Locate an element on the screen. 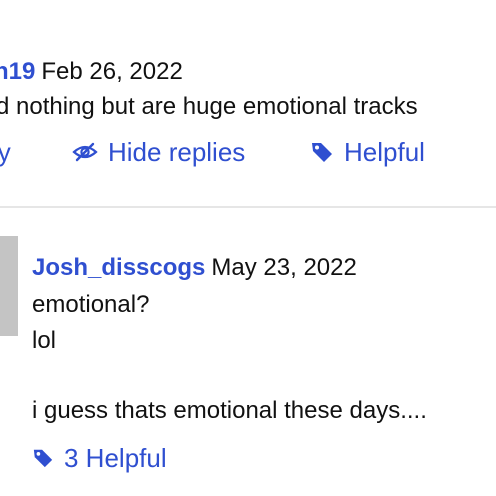 The image size is (496, 496). hide-replies-label: Hide replies is located at coordinates (177, 152).